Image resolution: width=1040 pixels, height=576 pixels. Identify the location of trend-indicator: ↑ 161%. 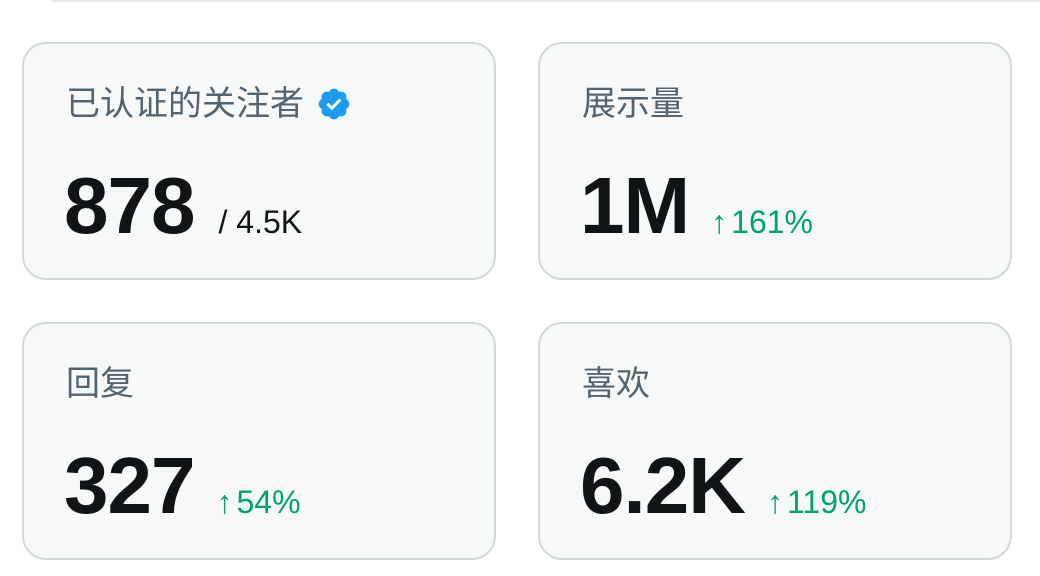
(762, 222).